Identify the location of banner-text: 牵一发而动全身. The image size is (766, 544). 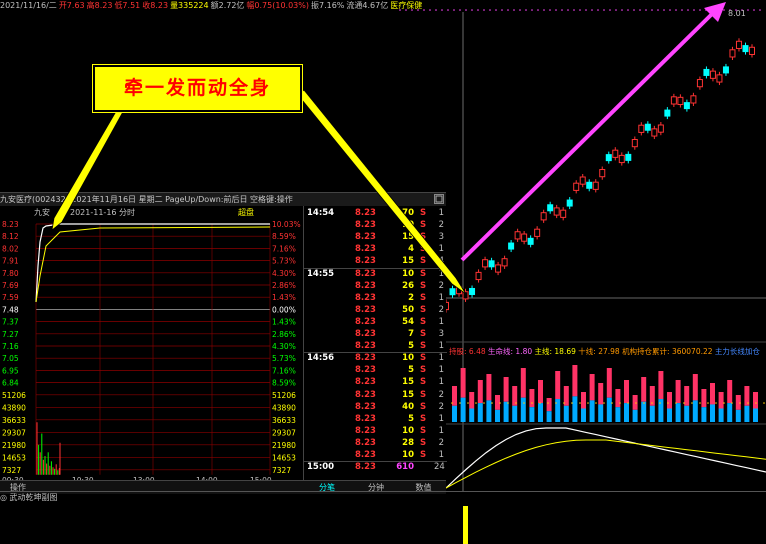
(197, 88).